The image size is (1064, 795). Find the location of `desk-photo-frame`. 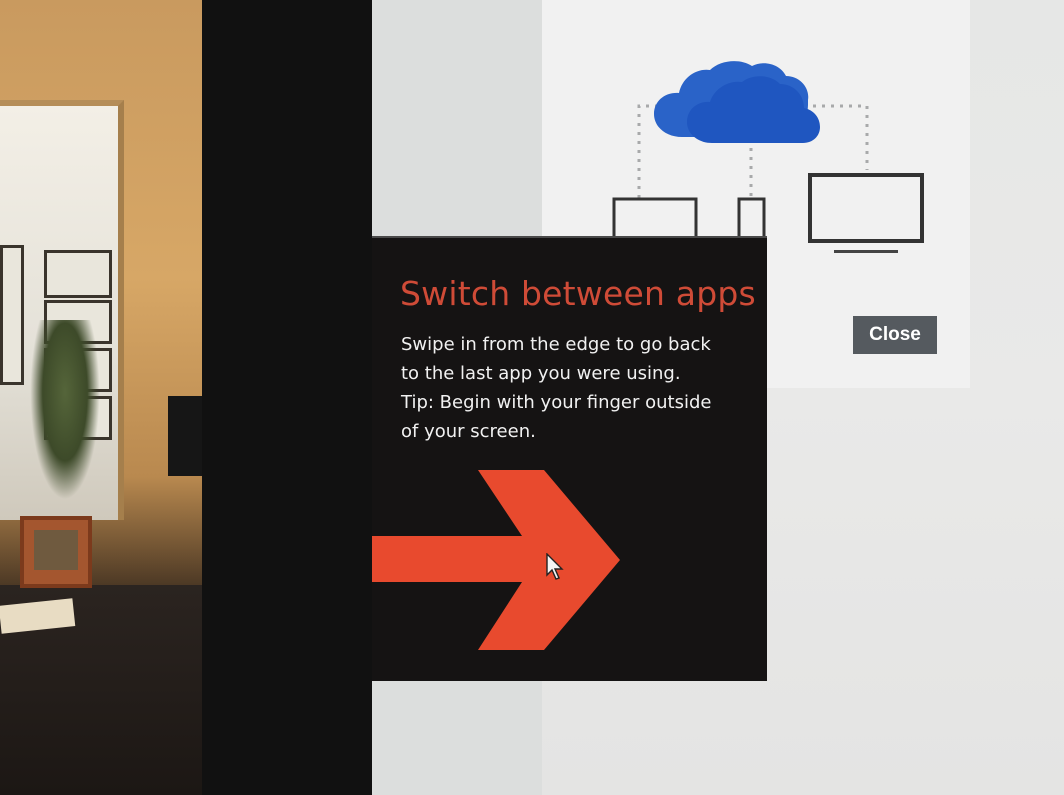

desk-photo-frame is located at coordinates (56, 552).